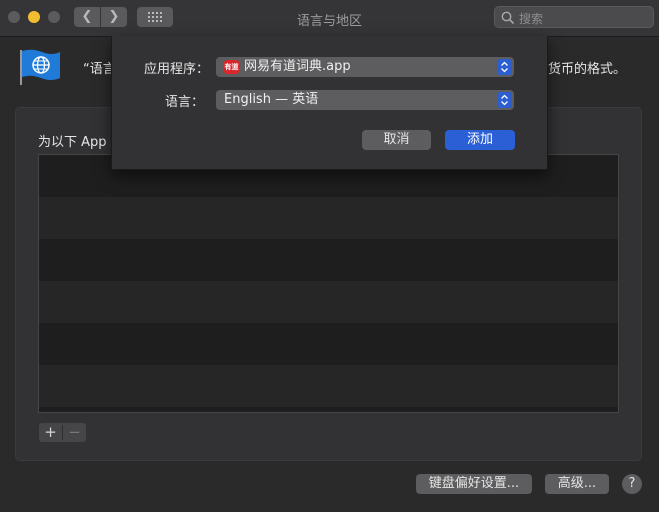  What do you see at coordinates (76, 142) in the screenshot?
I see `apps-group-title: 为以下 App I` at bounding box center [76, 142].